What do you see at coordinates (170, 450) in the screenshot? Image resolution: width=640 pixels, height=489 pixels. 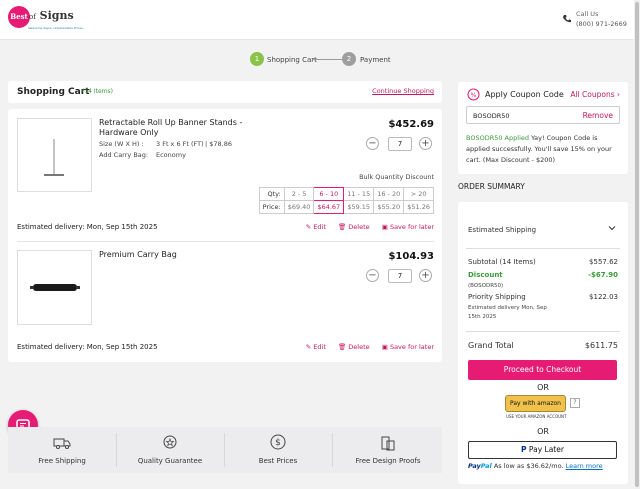 I see `feature-quality-guarantee: Quality Guarantee` at bounding box center [170, 450].